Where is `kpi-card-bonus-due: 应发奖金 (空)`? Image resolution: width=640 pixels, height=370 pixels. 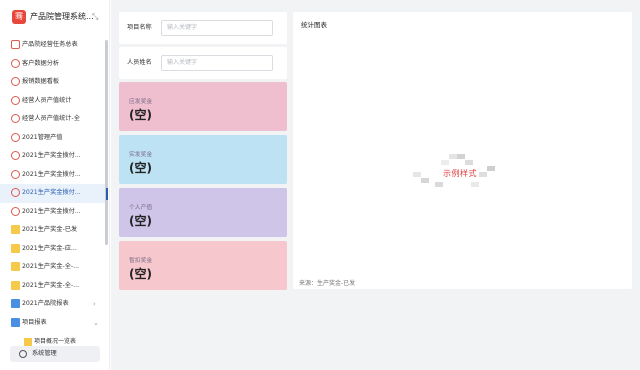 kpi-card-bonus-due: 应发奖金 (空) is located at coordinates (203, 106).